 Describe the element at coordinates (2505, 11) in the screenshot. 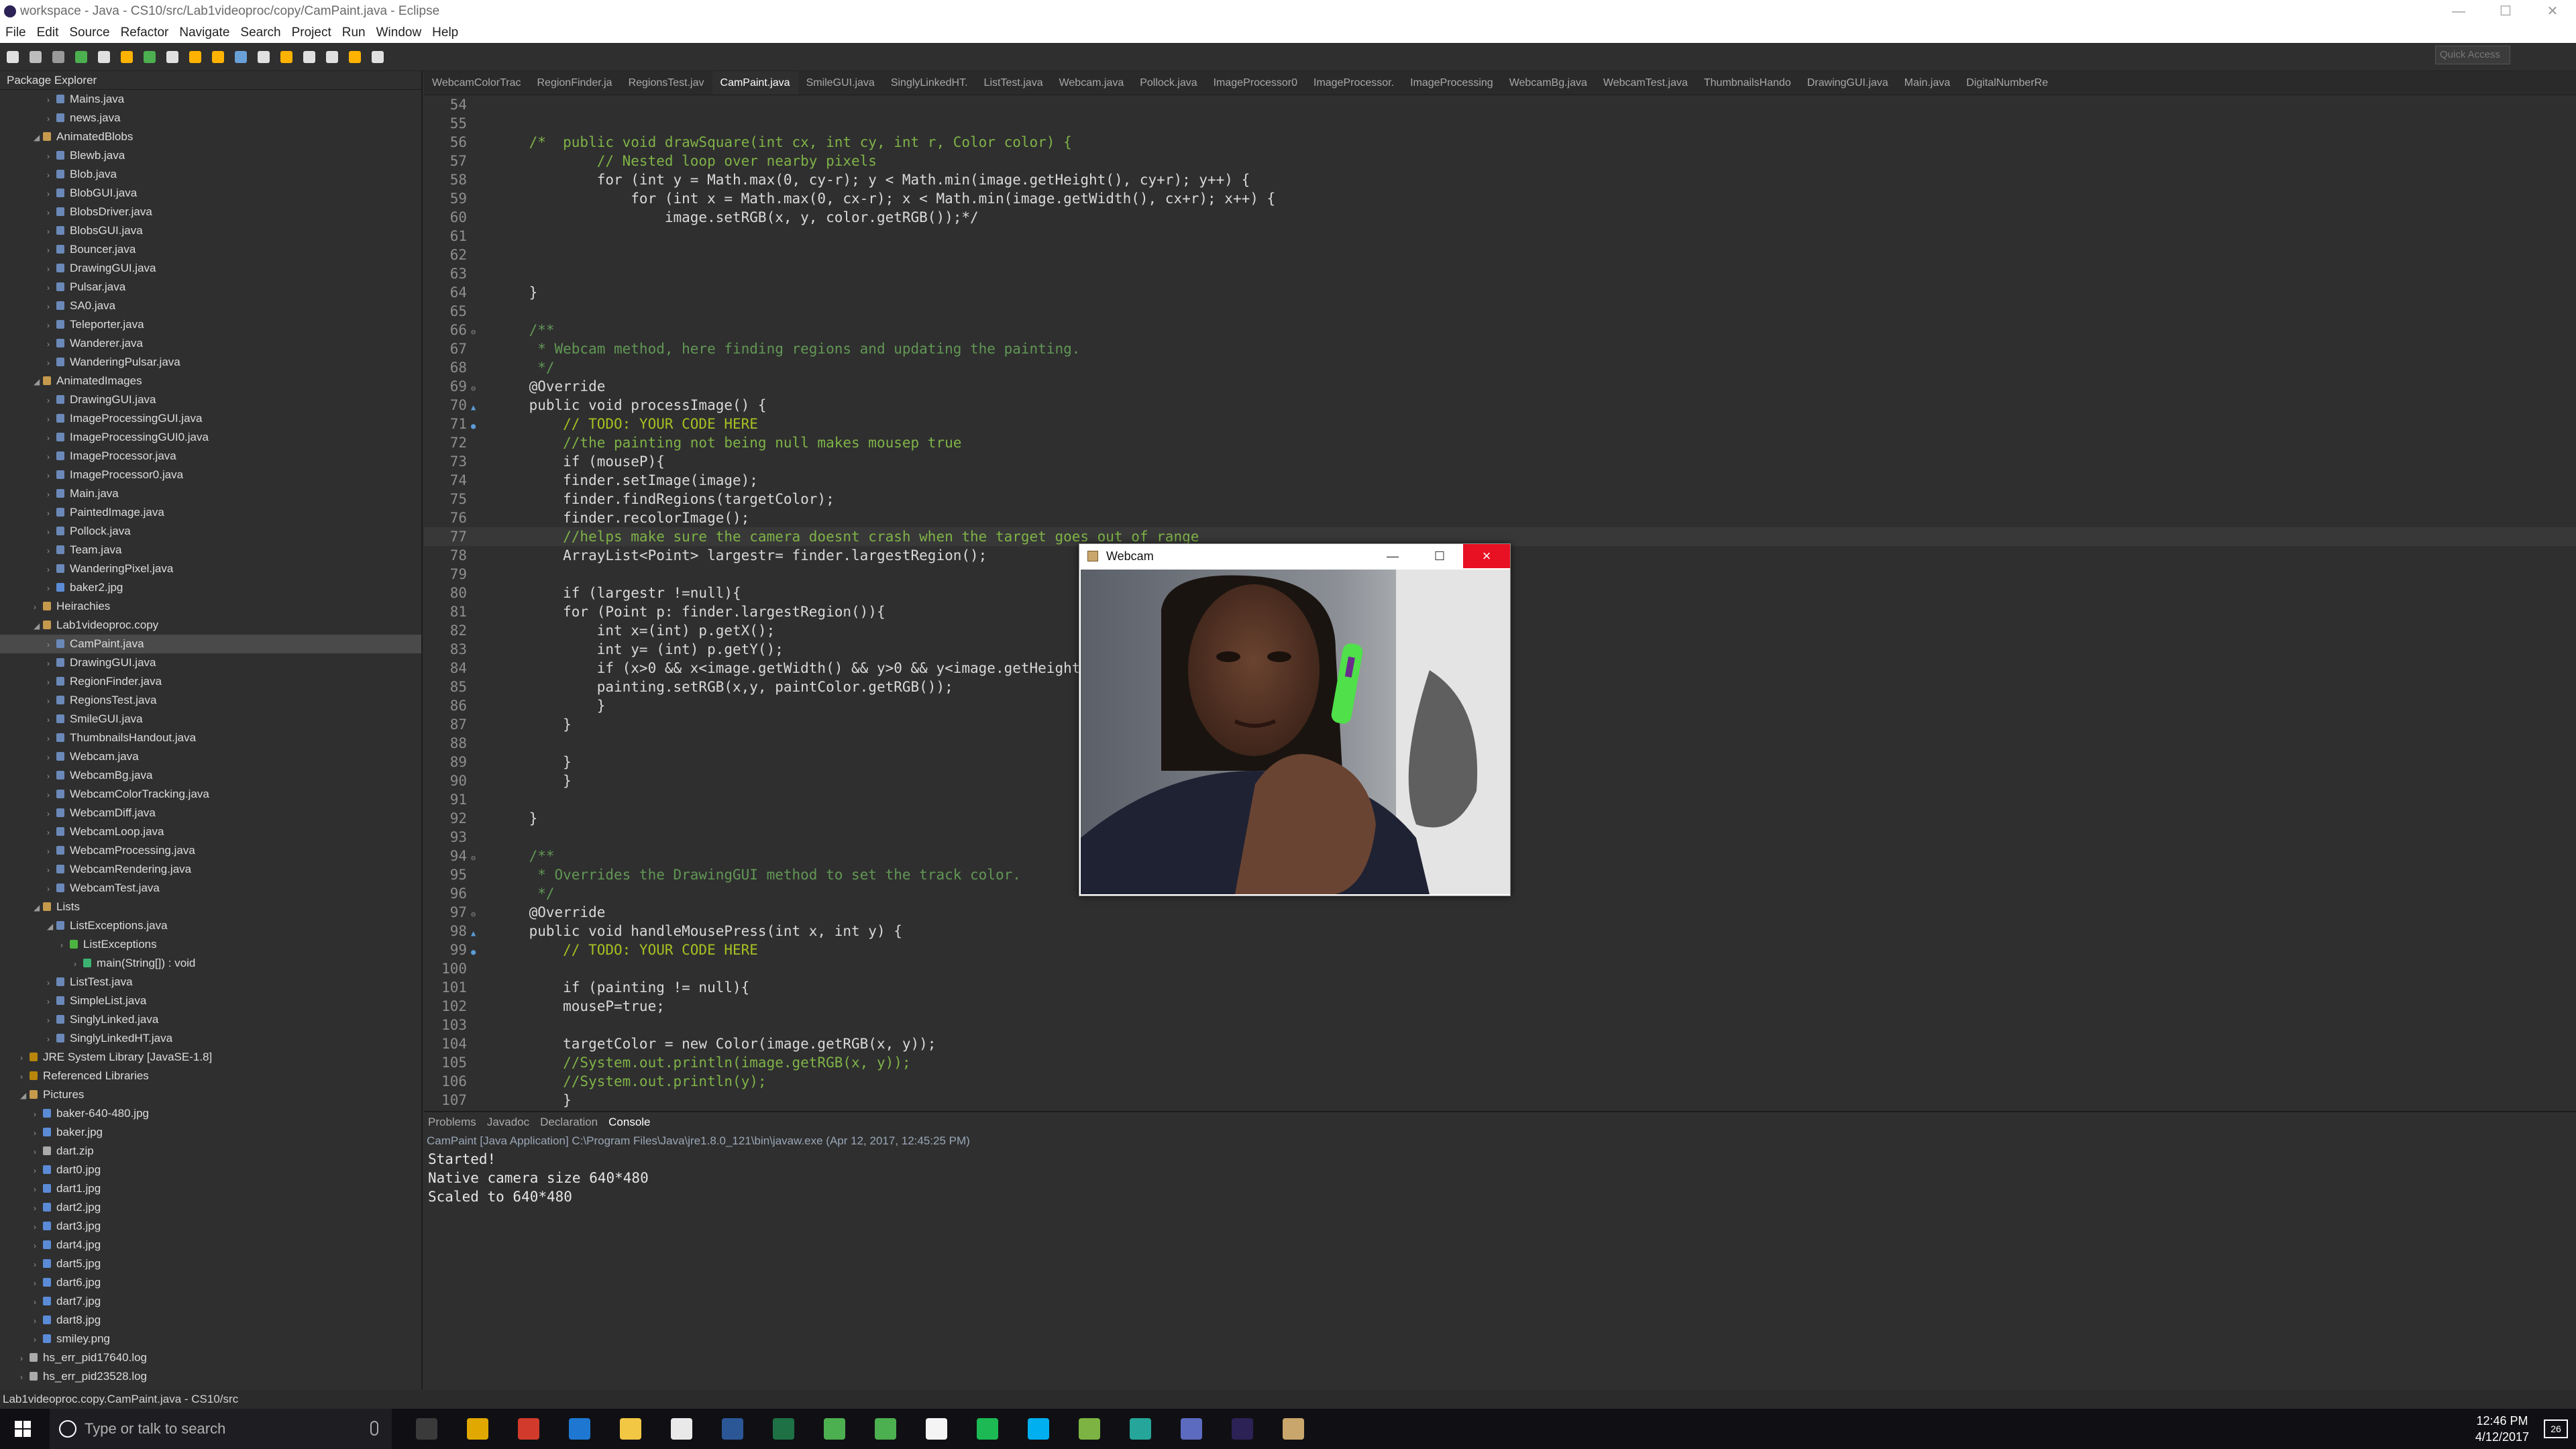

I see `maximize-button: ☐` at that location.